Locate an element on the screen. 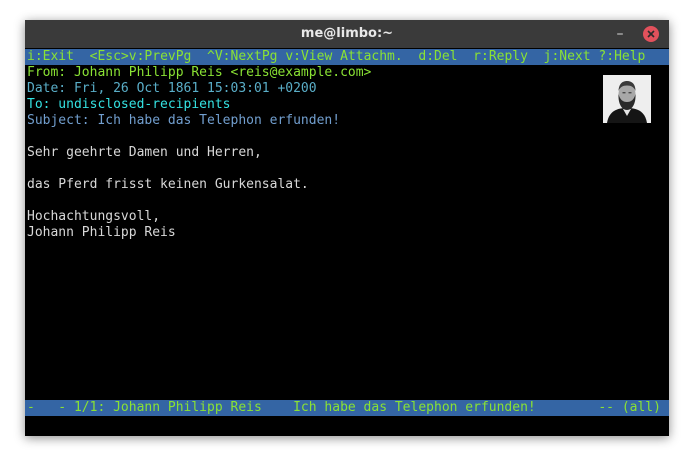 Image resolution: width=694 pixels, height=465 pixels. body-text: das Pferd frisst keinen Gurkensalat. is located at coordinates (168, 184).